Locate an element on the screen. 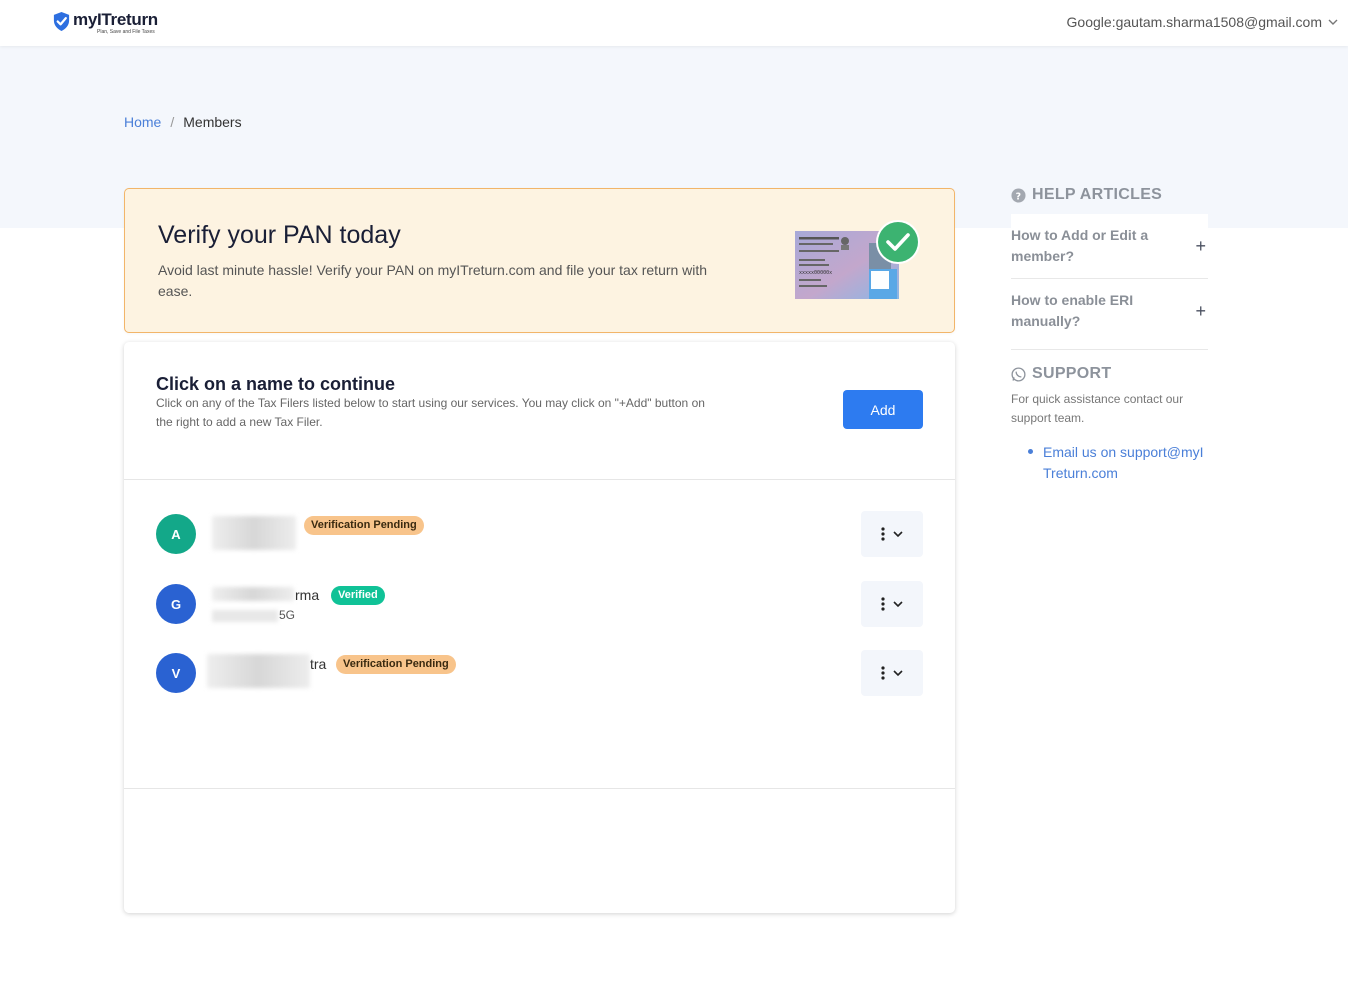  help-article-title: How to enable ERI manually? is located at coordinates (1072, 310).